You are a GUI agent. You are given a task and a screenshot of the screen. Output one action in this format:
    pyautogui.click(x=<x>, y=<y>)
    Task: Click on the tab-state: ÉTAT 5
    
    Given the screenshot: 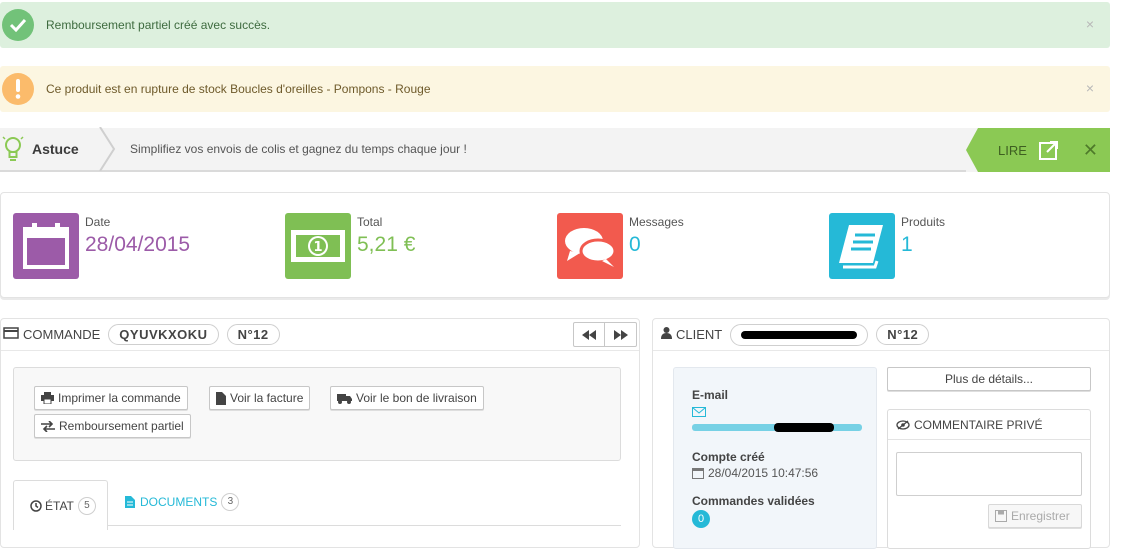 What is the action you would take?
    pyautogui.click(x=60, y=505)
    